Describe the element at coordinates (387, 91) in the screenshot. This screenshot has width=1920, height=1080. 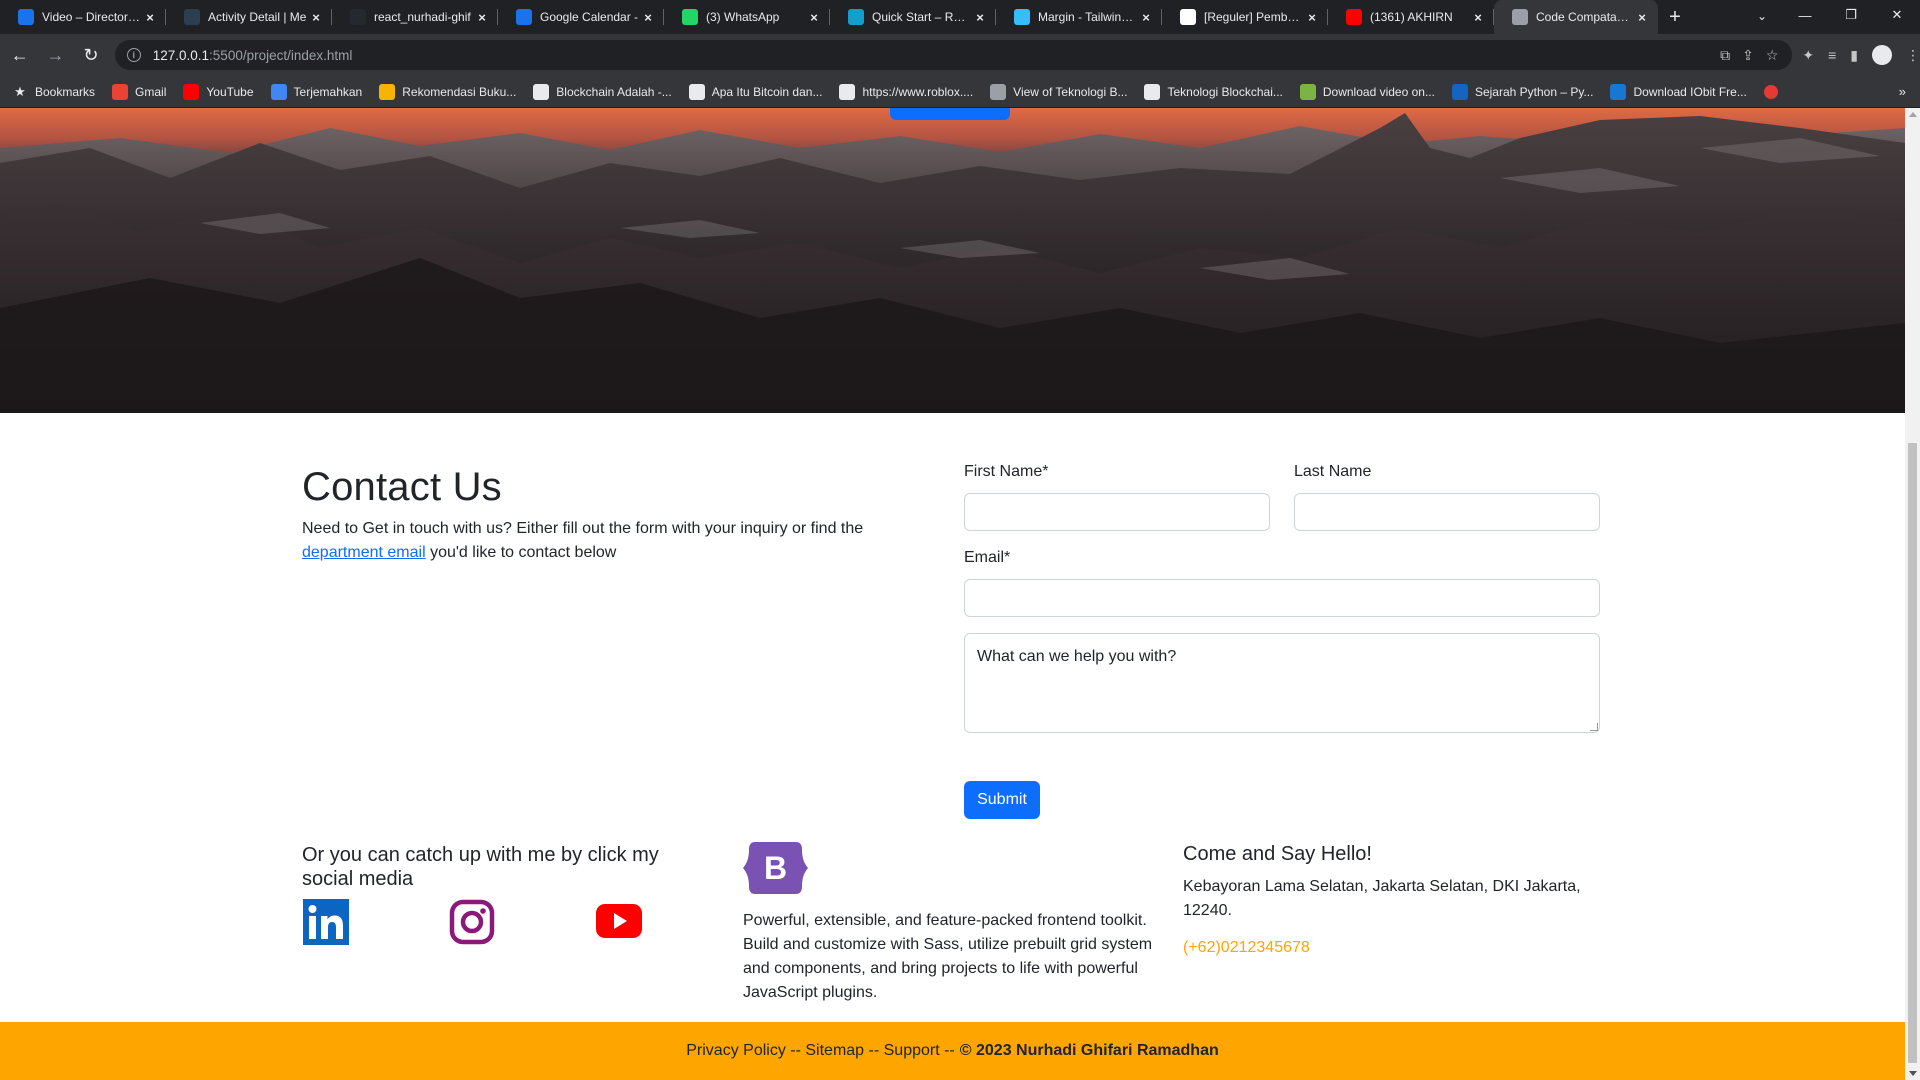
I see `coin-icon` at that location.